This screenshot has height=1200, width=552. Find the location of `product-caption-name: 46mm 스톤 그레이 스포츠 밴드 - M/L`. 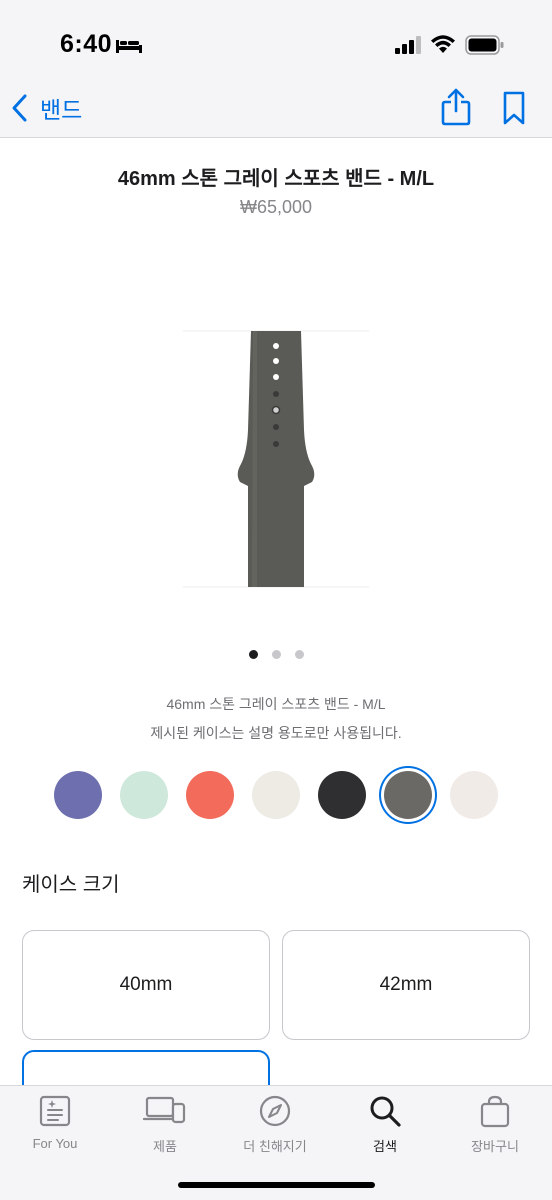

product-caption-name: 46mm 스톤 그레이 스포츠 밴드 - M/L is located at coordinates (276, 704).